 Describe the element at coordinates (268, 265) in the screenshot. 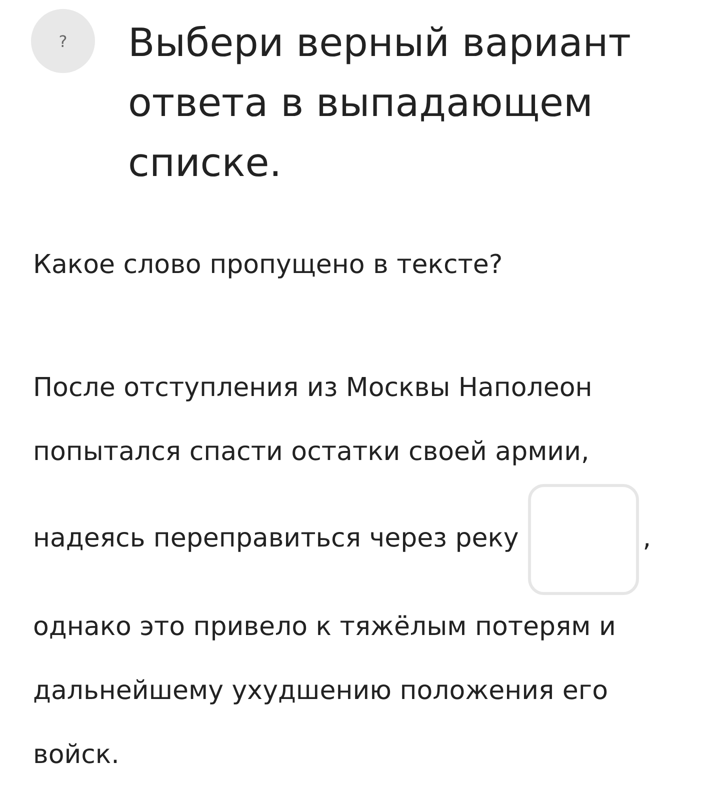

I see `question-text: Какое слово пропущено в тексте?` at that location.